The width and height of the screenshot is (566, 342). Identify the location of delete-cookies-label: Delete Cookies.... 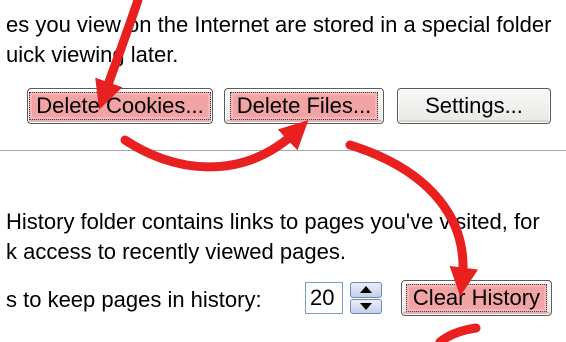
(120, 106).